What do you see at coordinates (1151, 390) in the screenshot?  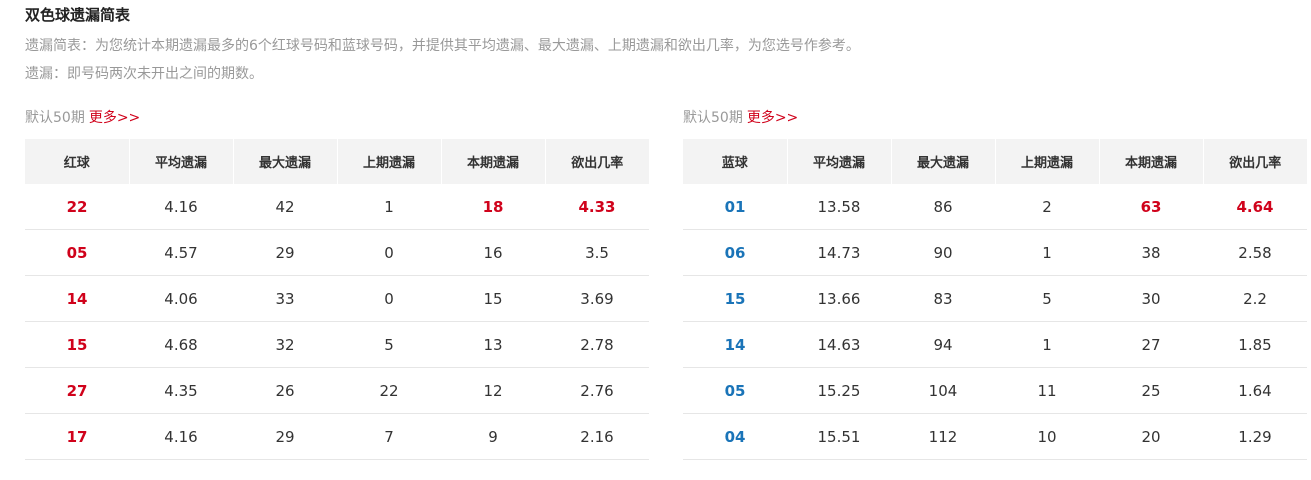 I see `current-omission-cell: 25` at bounding box center [1151, 390].